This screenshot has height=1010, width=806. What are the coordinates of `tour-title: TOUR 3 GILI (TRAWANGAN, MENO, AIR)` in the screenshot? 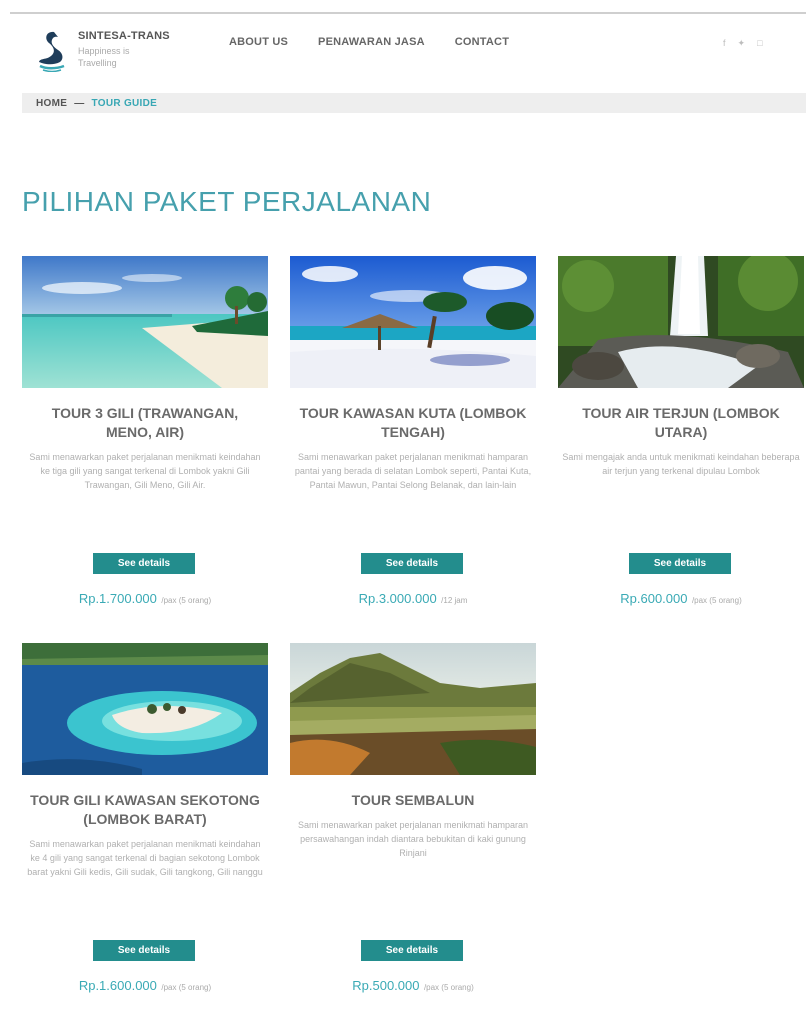 It's located at (145, 422).